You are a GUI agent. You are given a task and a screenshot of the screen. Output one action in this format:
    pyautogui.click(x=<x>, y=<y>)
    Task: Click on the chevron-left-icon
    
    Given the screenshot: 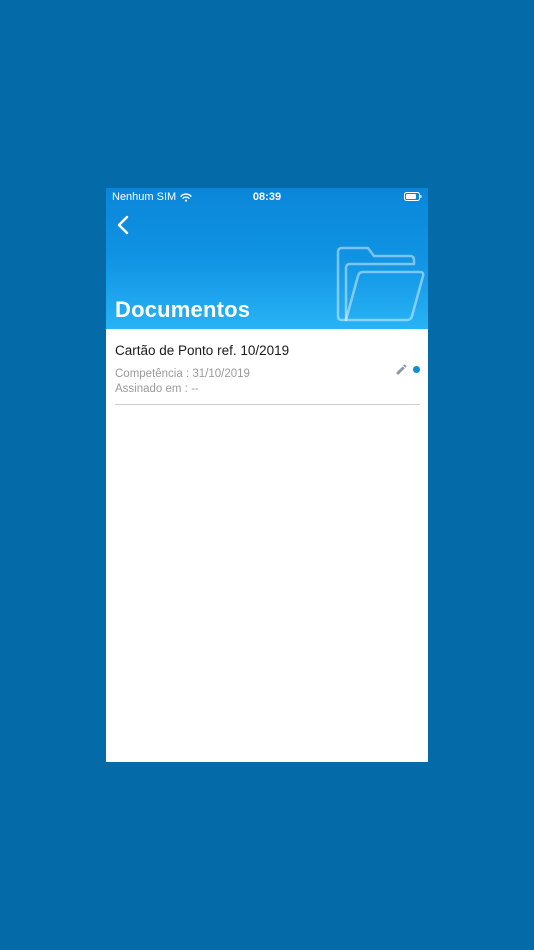 What is the action you would take?
    pyautogui.click(x=123, y=225)
    